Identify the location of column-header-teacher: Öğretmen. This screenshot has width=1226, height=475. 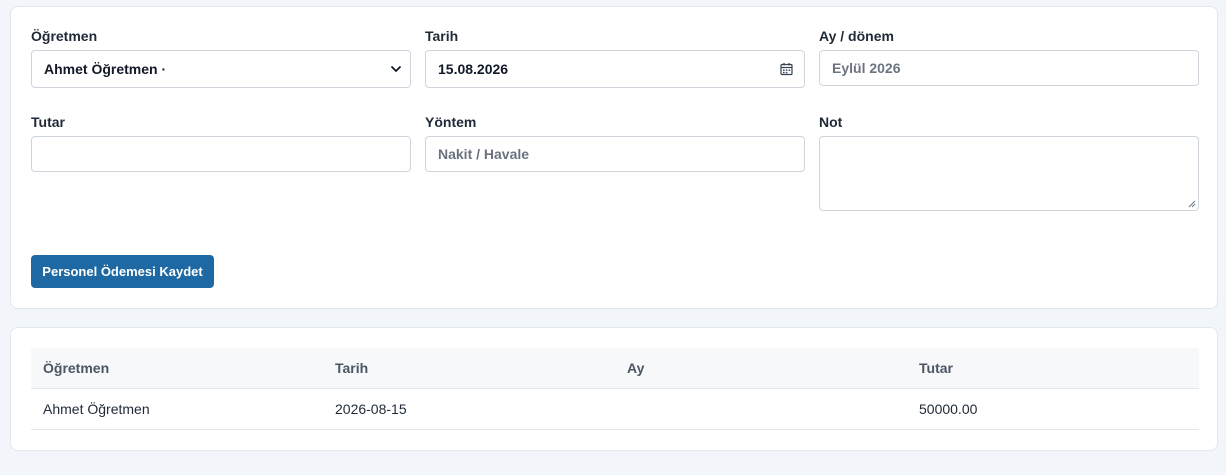
(76, 368).